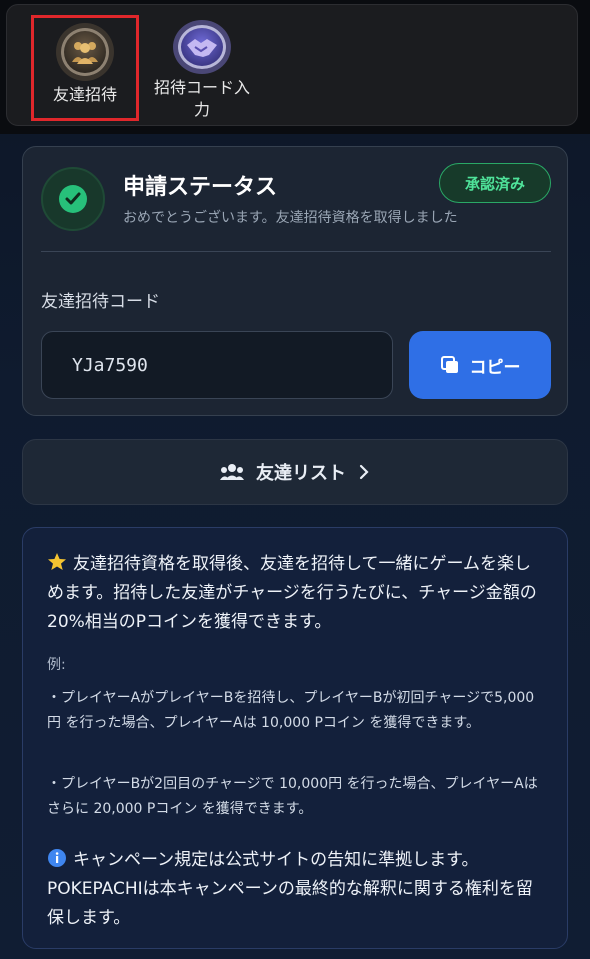 This screenshot has width=590, height=959. What do you see at coordinates (85, 52) in the screenshot?
I see `friends-group-icon` at bounding box center [85, 52].